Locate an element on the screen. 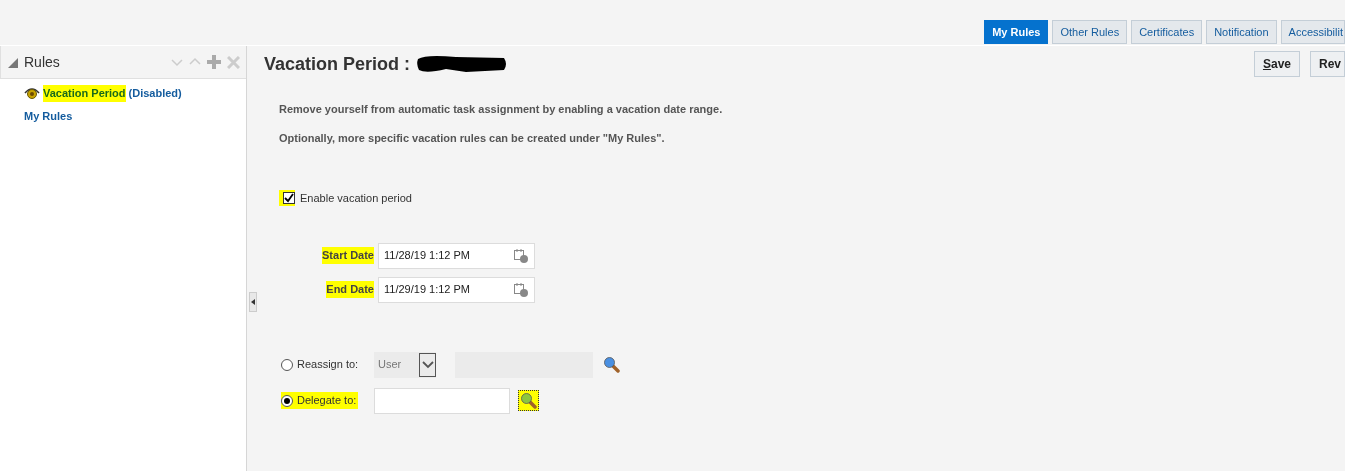 The image size is (1345, 471). page-title: Vacation Period : is located at coordinates (337, 64).